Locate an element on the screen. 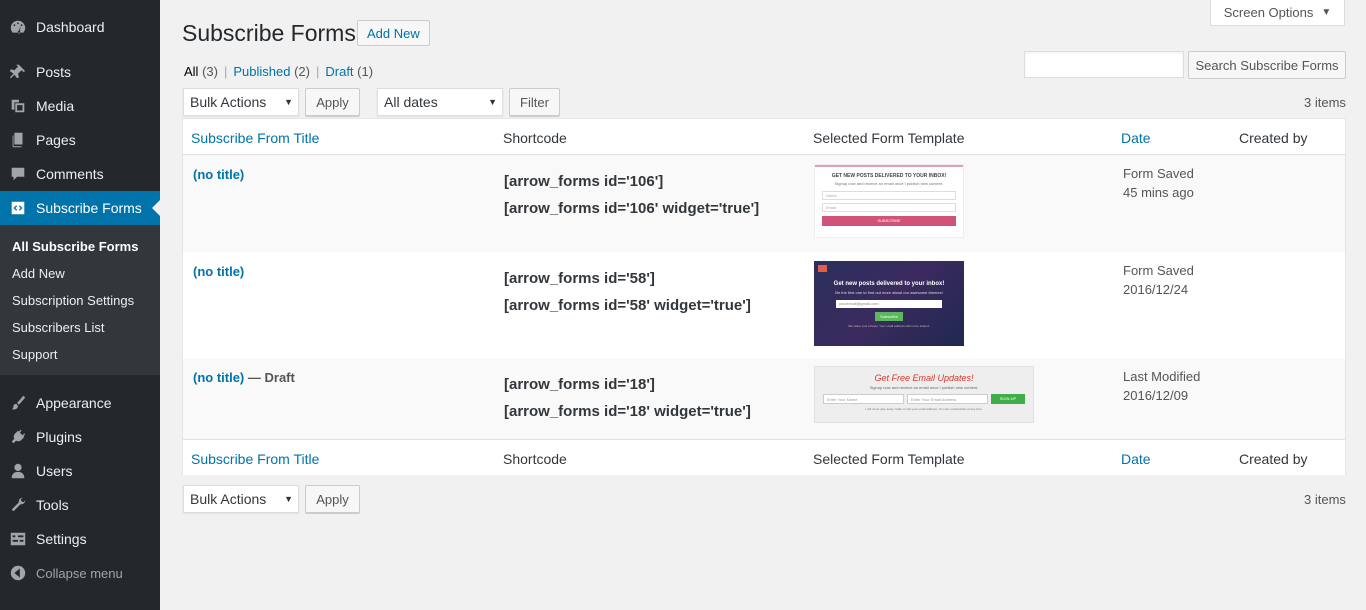 This screenshot has height=610, width=1366. menu-dashboard: Dashboard is located at coordinates (80, 27).